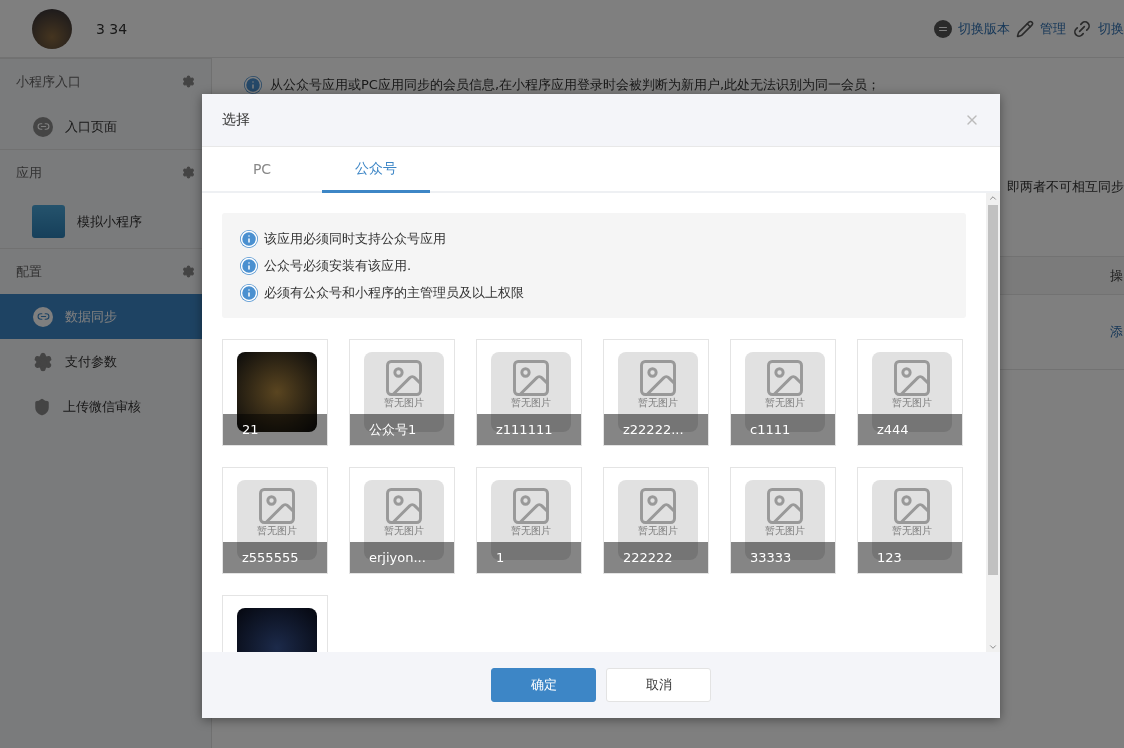 The height and width of the screenshot is (748, 1124). Describe the element at coordinates (656, 520) in the screenshot. I see `account-card: 暂无图片 222222` at that location.